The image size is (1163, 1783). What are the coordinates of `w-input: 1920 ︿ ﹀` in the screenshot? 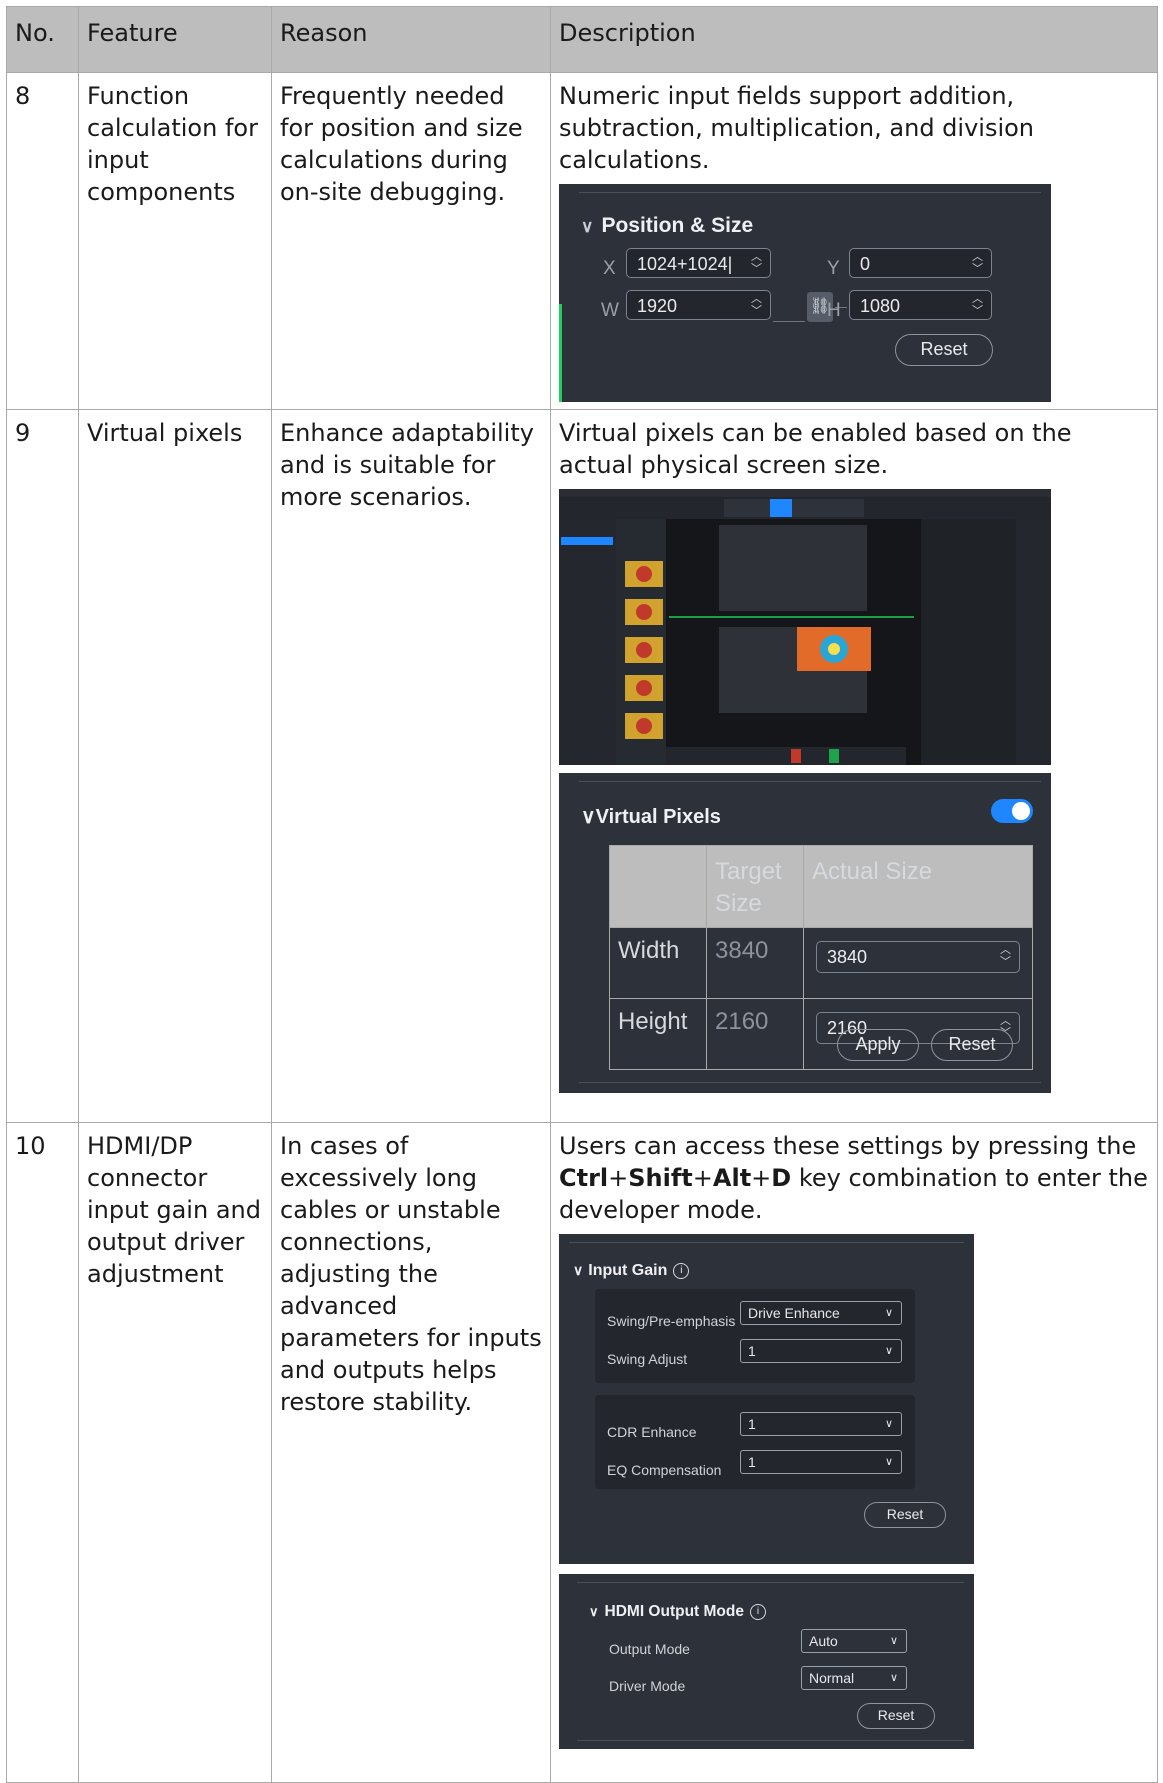 It's located at (698, 305).